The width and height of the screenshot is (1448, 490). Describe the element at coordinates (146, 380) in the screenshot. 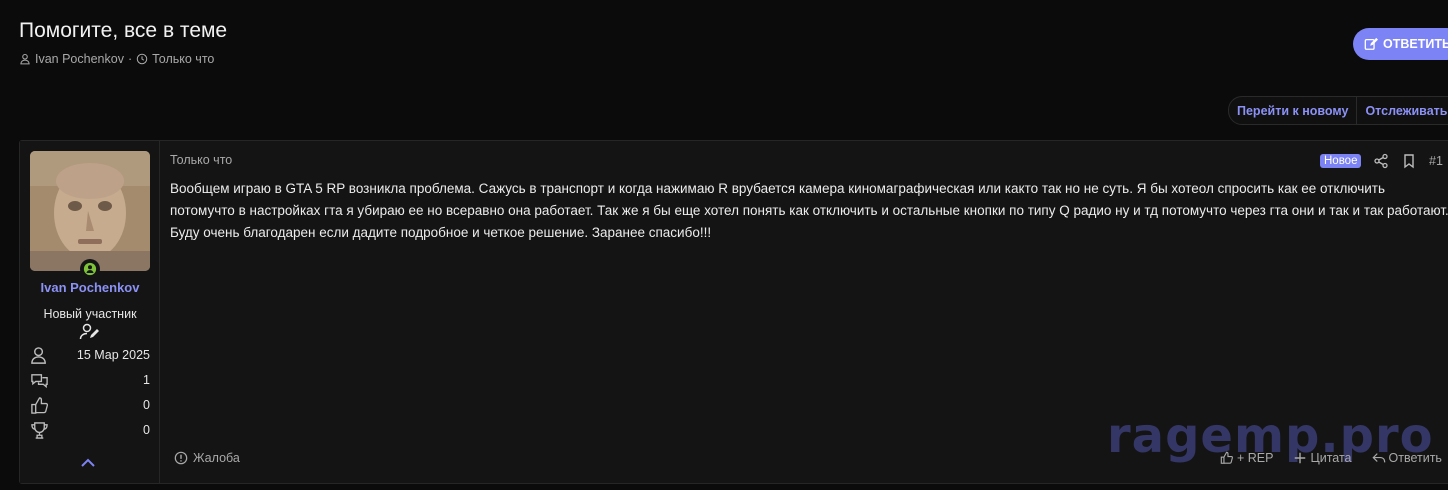

I see `stat-messages-value: 1` at that location.